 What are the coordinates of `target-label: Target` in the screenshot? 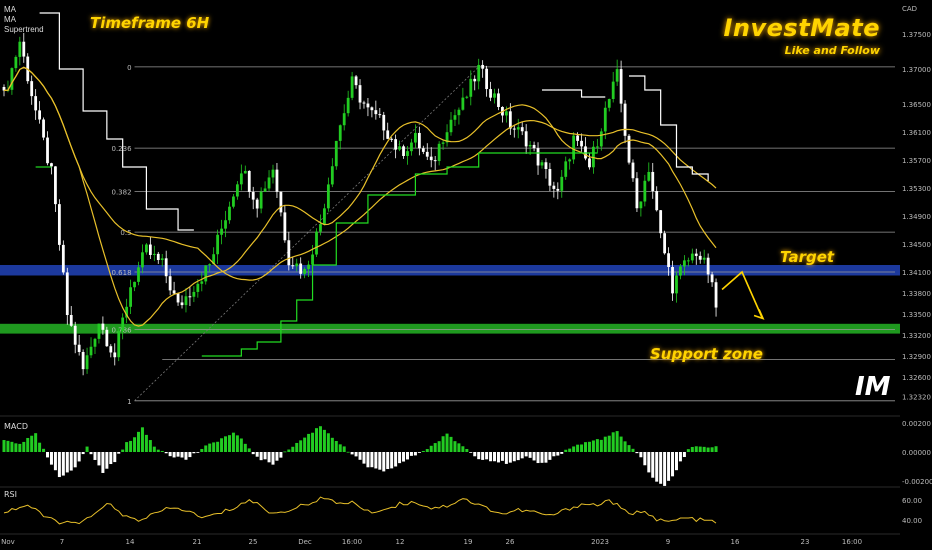 It's located at (807, 257).